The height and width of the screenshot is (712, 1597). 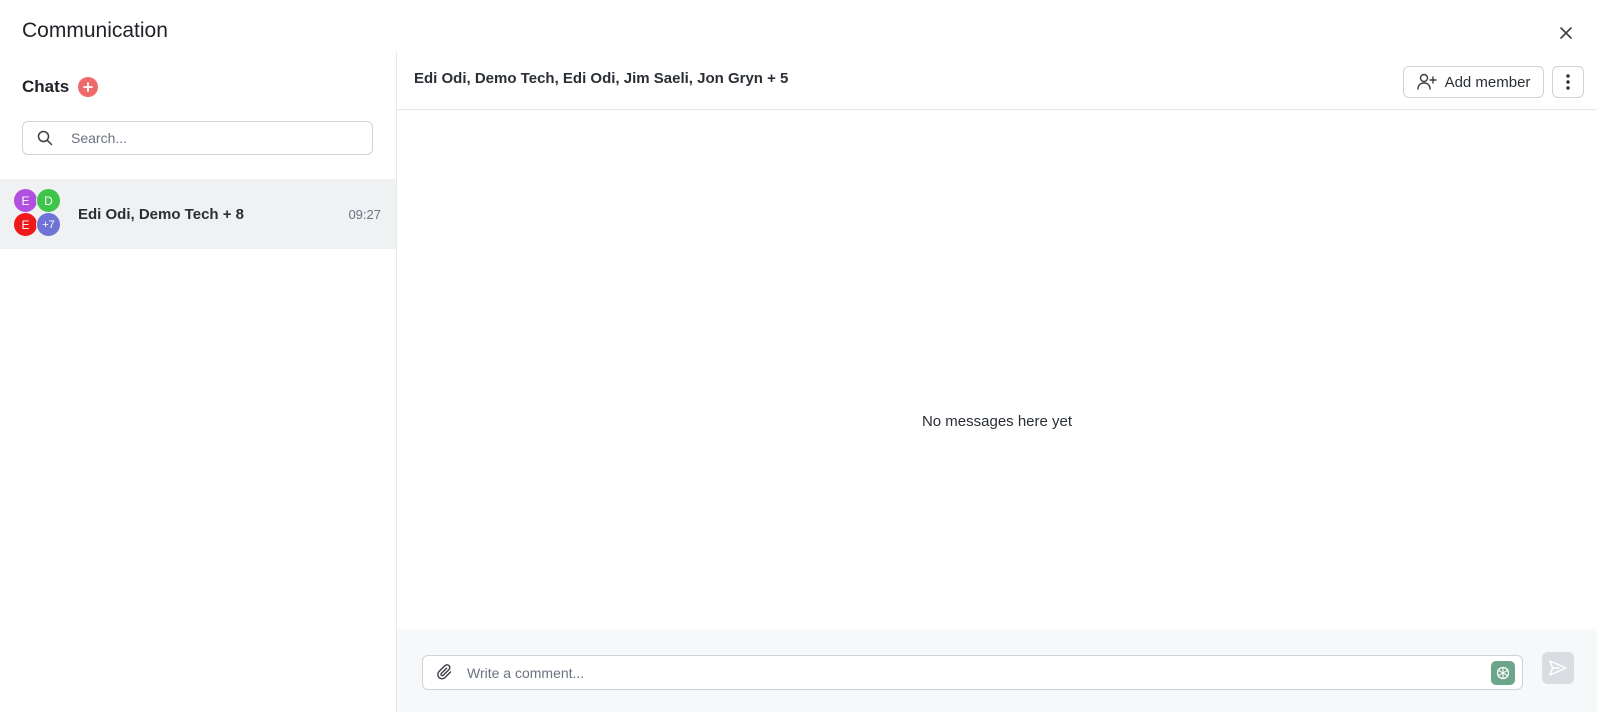 I want to click on chat-name: Edi Odi, Demo Tech + 8, so click(x=161, y=214).